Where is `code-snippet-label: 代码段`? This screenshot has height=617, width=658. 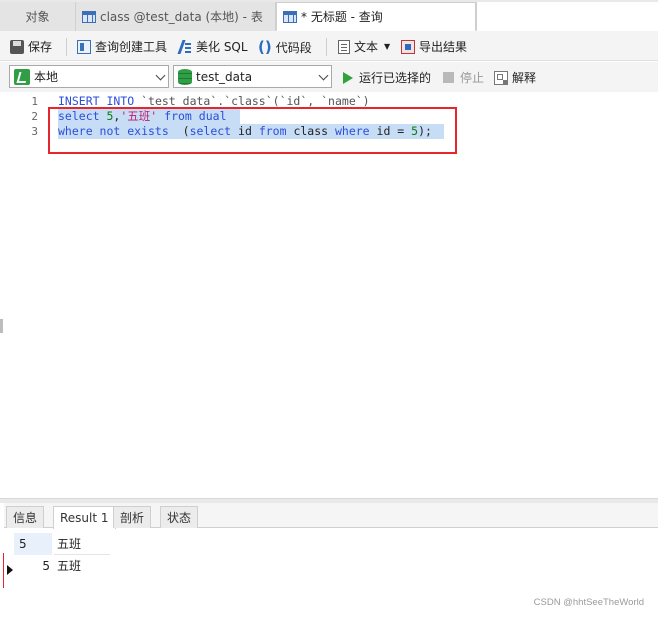 code-snippet-label: 代码段 is located at coordinates (293, 47).